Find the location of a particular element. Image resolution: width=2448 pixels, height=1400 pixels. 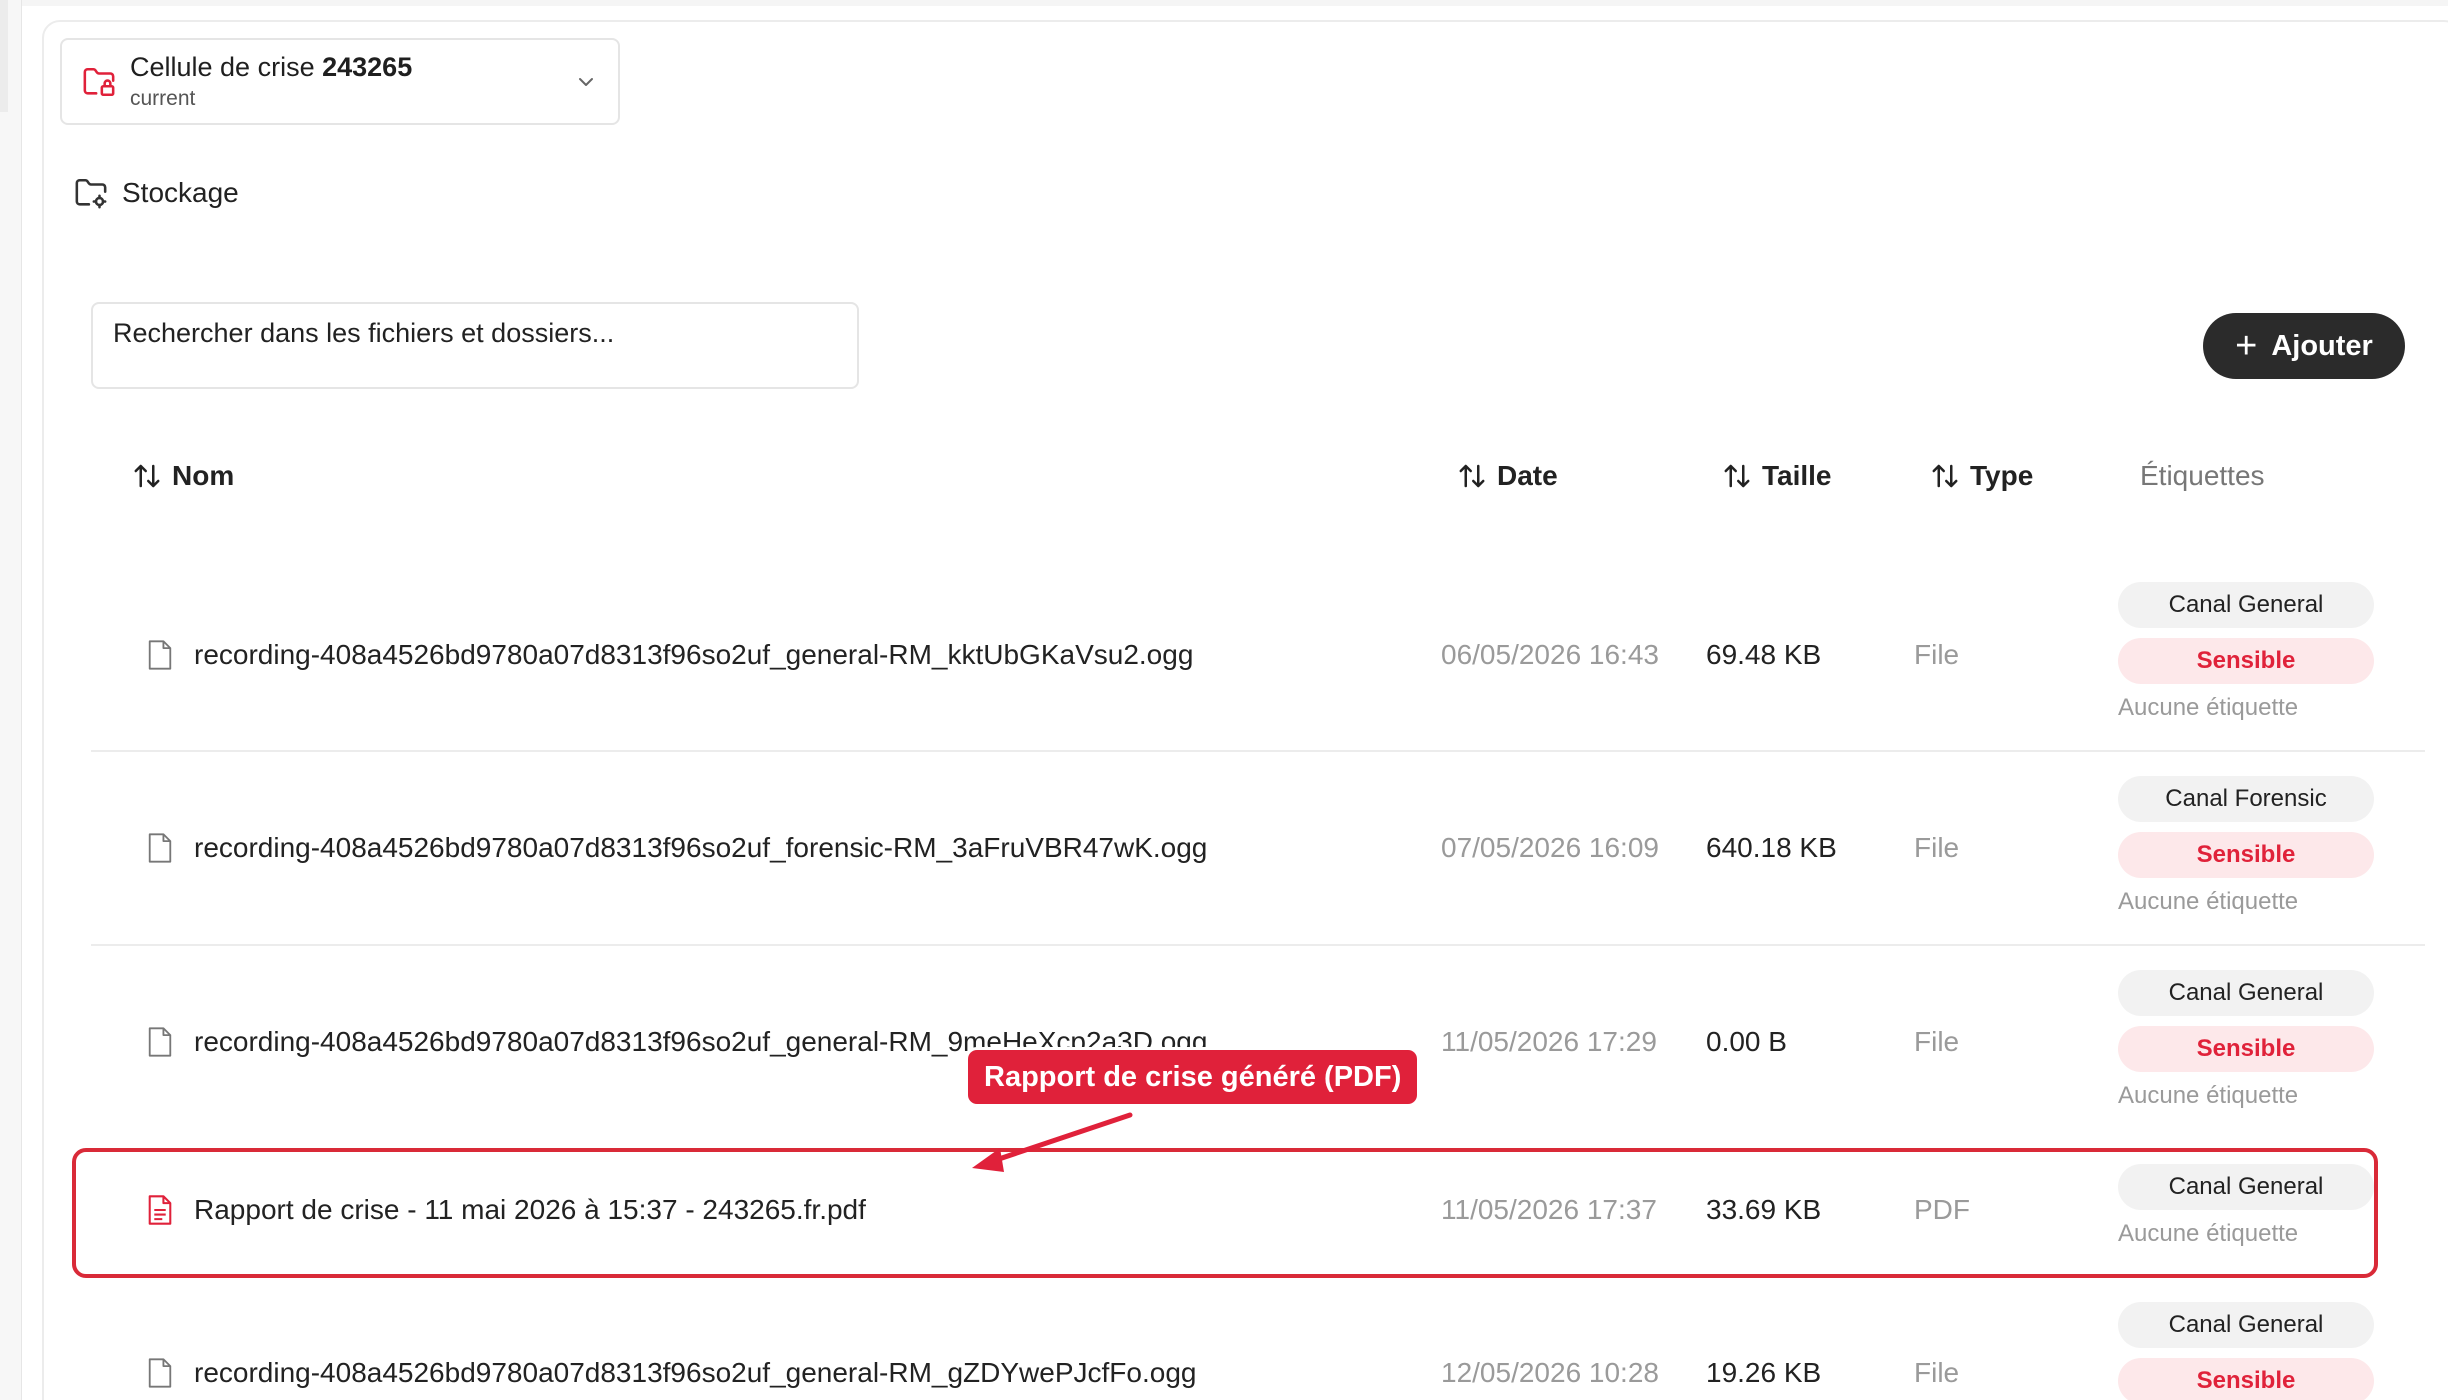

column-header-date: Date is located at coordinates (1507, 476).